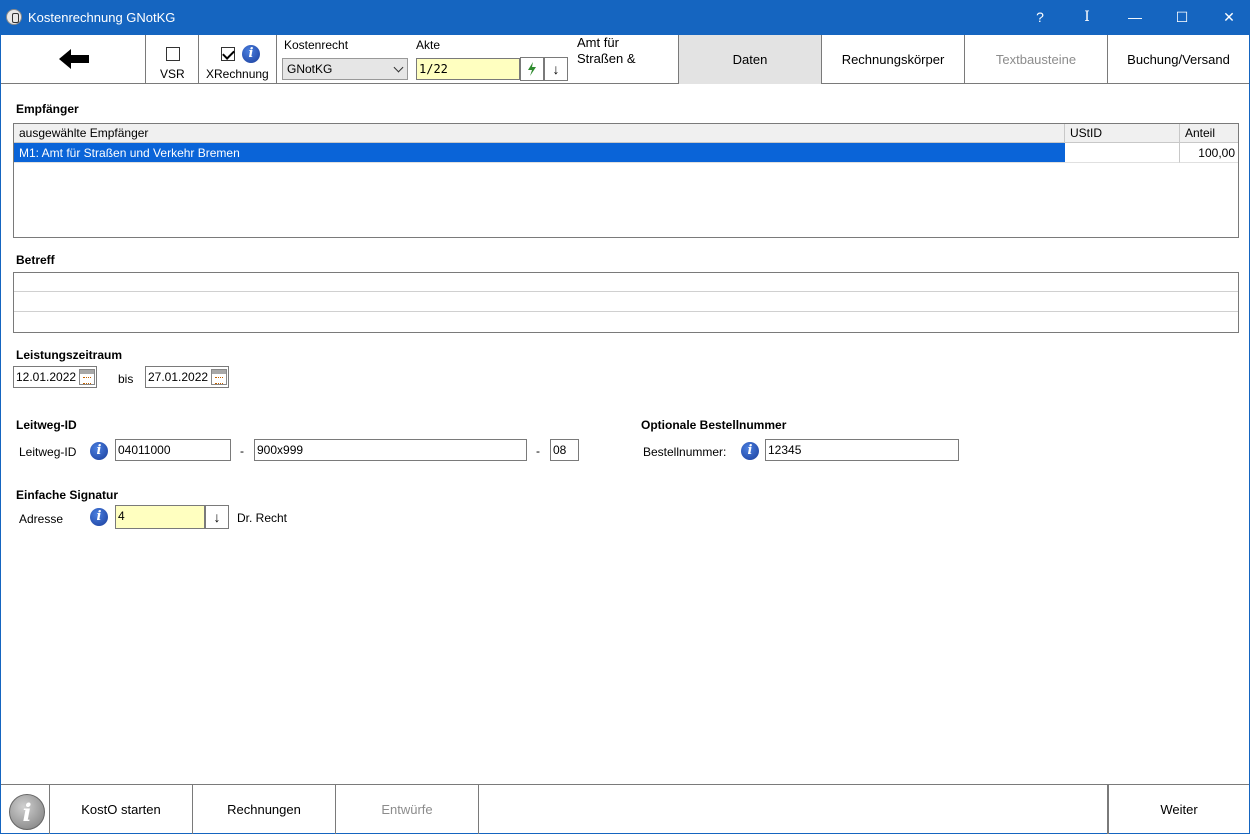 The image size is (1250, 834). I want to click on help-button: ?, so click(1040, 17).